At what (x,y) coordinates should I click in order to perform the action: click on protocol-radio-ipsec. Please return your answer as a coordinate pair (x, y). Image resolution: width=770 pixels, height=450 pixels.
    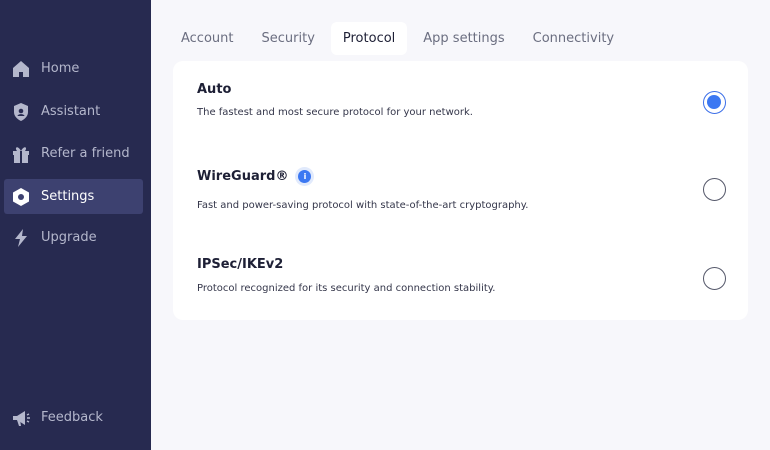
    Looking at the image, I should click on (714, 278).